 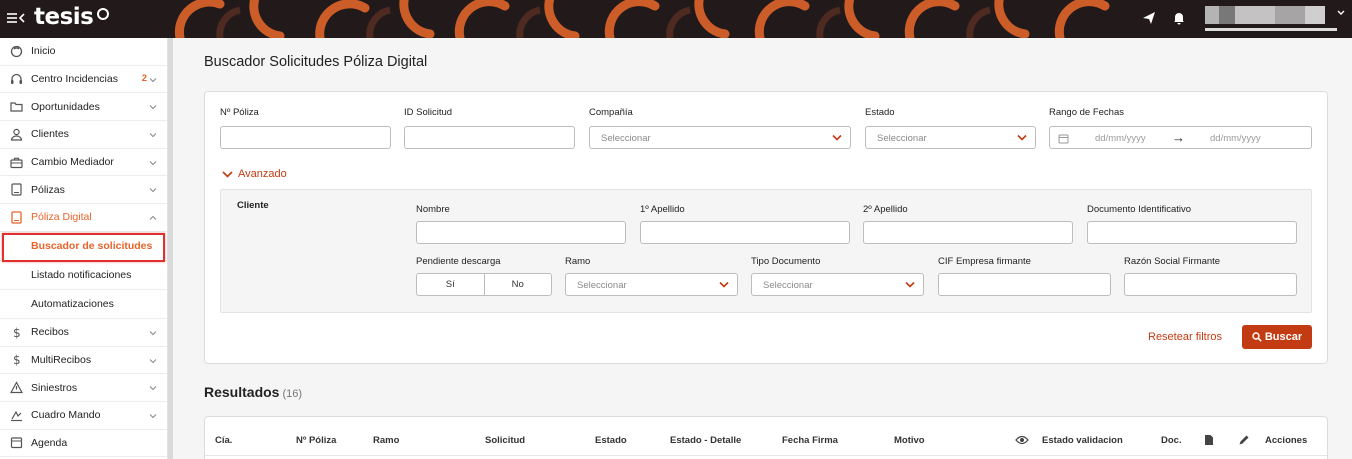 I want to click on results-heading: Resultados (16), so click(x=253, y=392).